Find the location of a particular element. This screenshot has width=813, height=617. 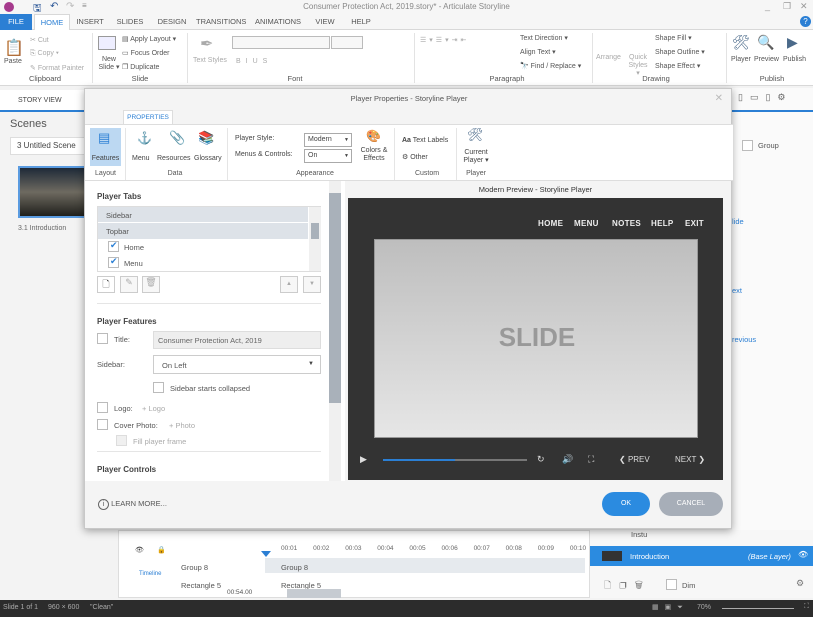

tab-view: VIEW is located at coordinates (325, 22).